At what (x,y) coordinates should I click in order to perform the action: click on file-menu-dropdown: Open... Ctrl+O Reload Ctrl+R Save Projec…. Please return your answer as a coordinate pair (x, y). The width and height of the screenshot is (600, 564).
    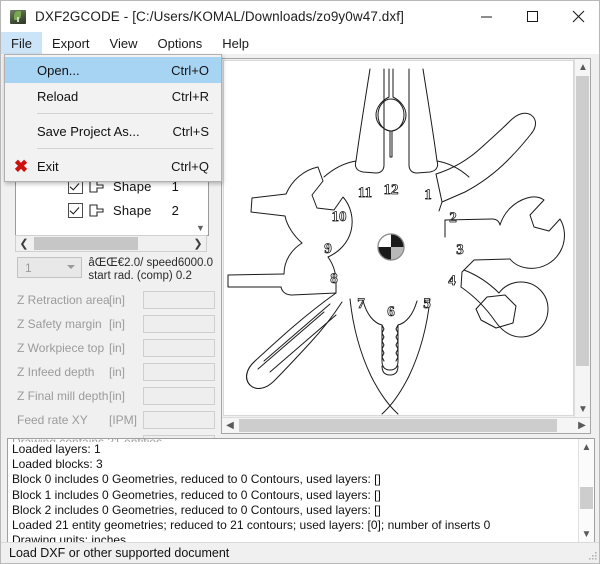
    Looking at the image, I should click on (113, 118).